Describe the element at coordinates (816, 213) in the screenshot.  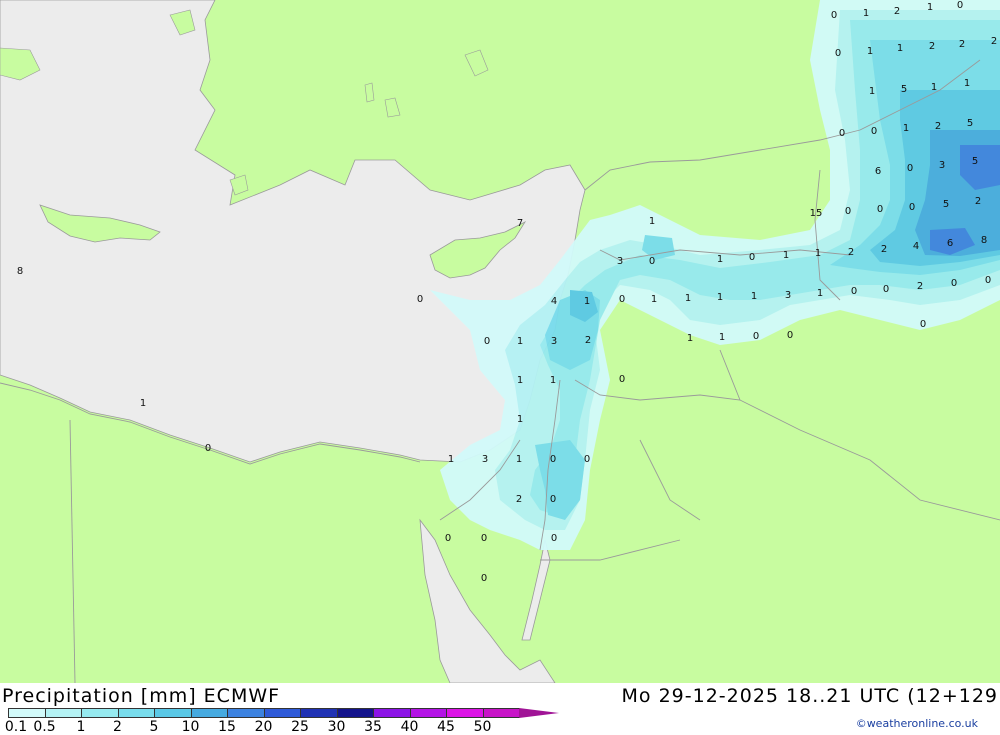
I see `precip-value-label: 15` at that location.